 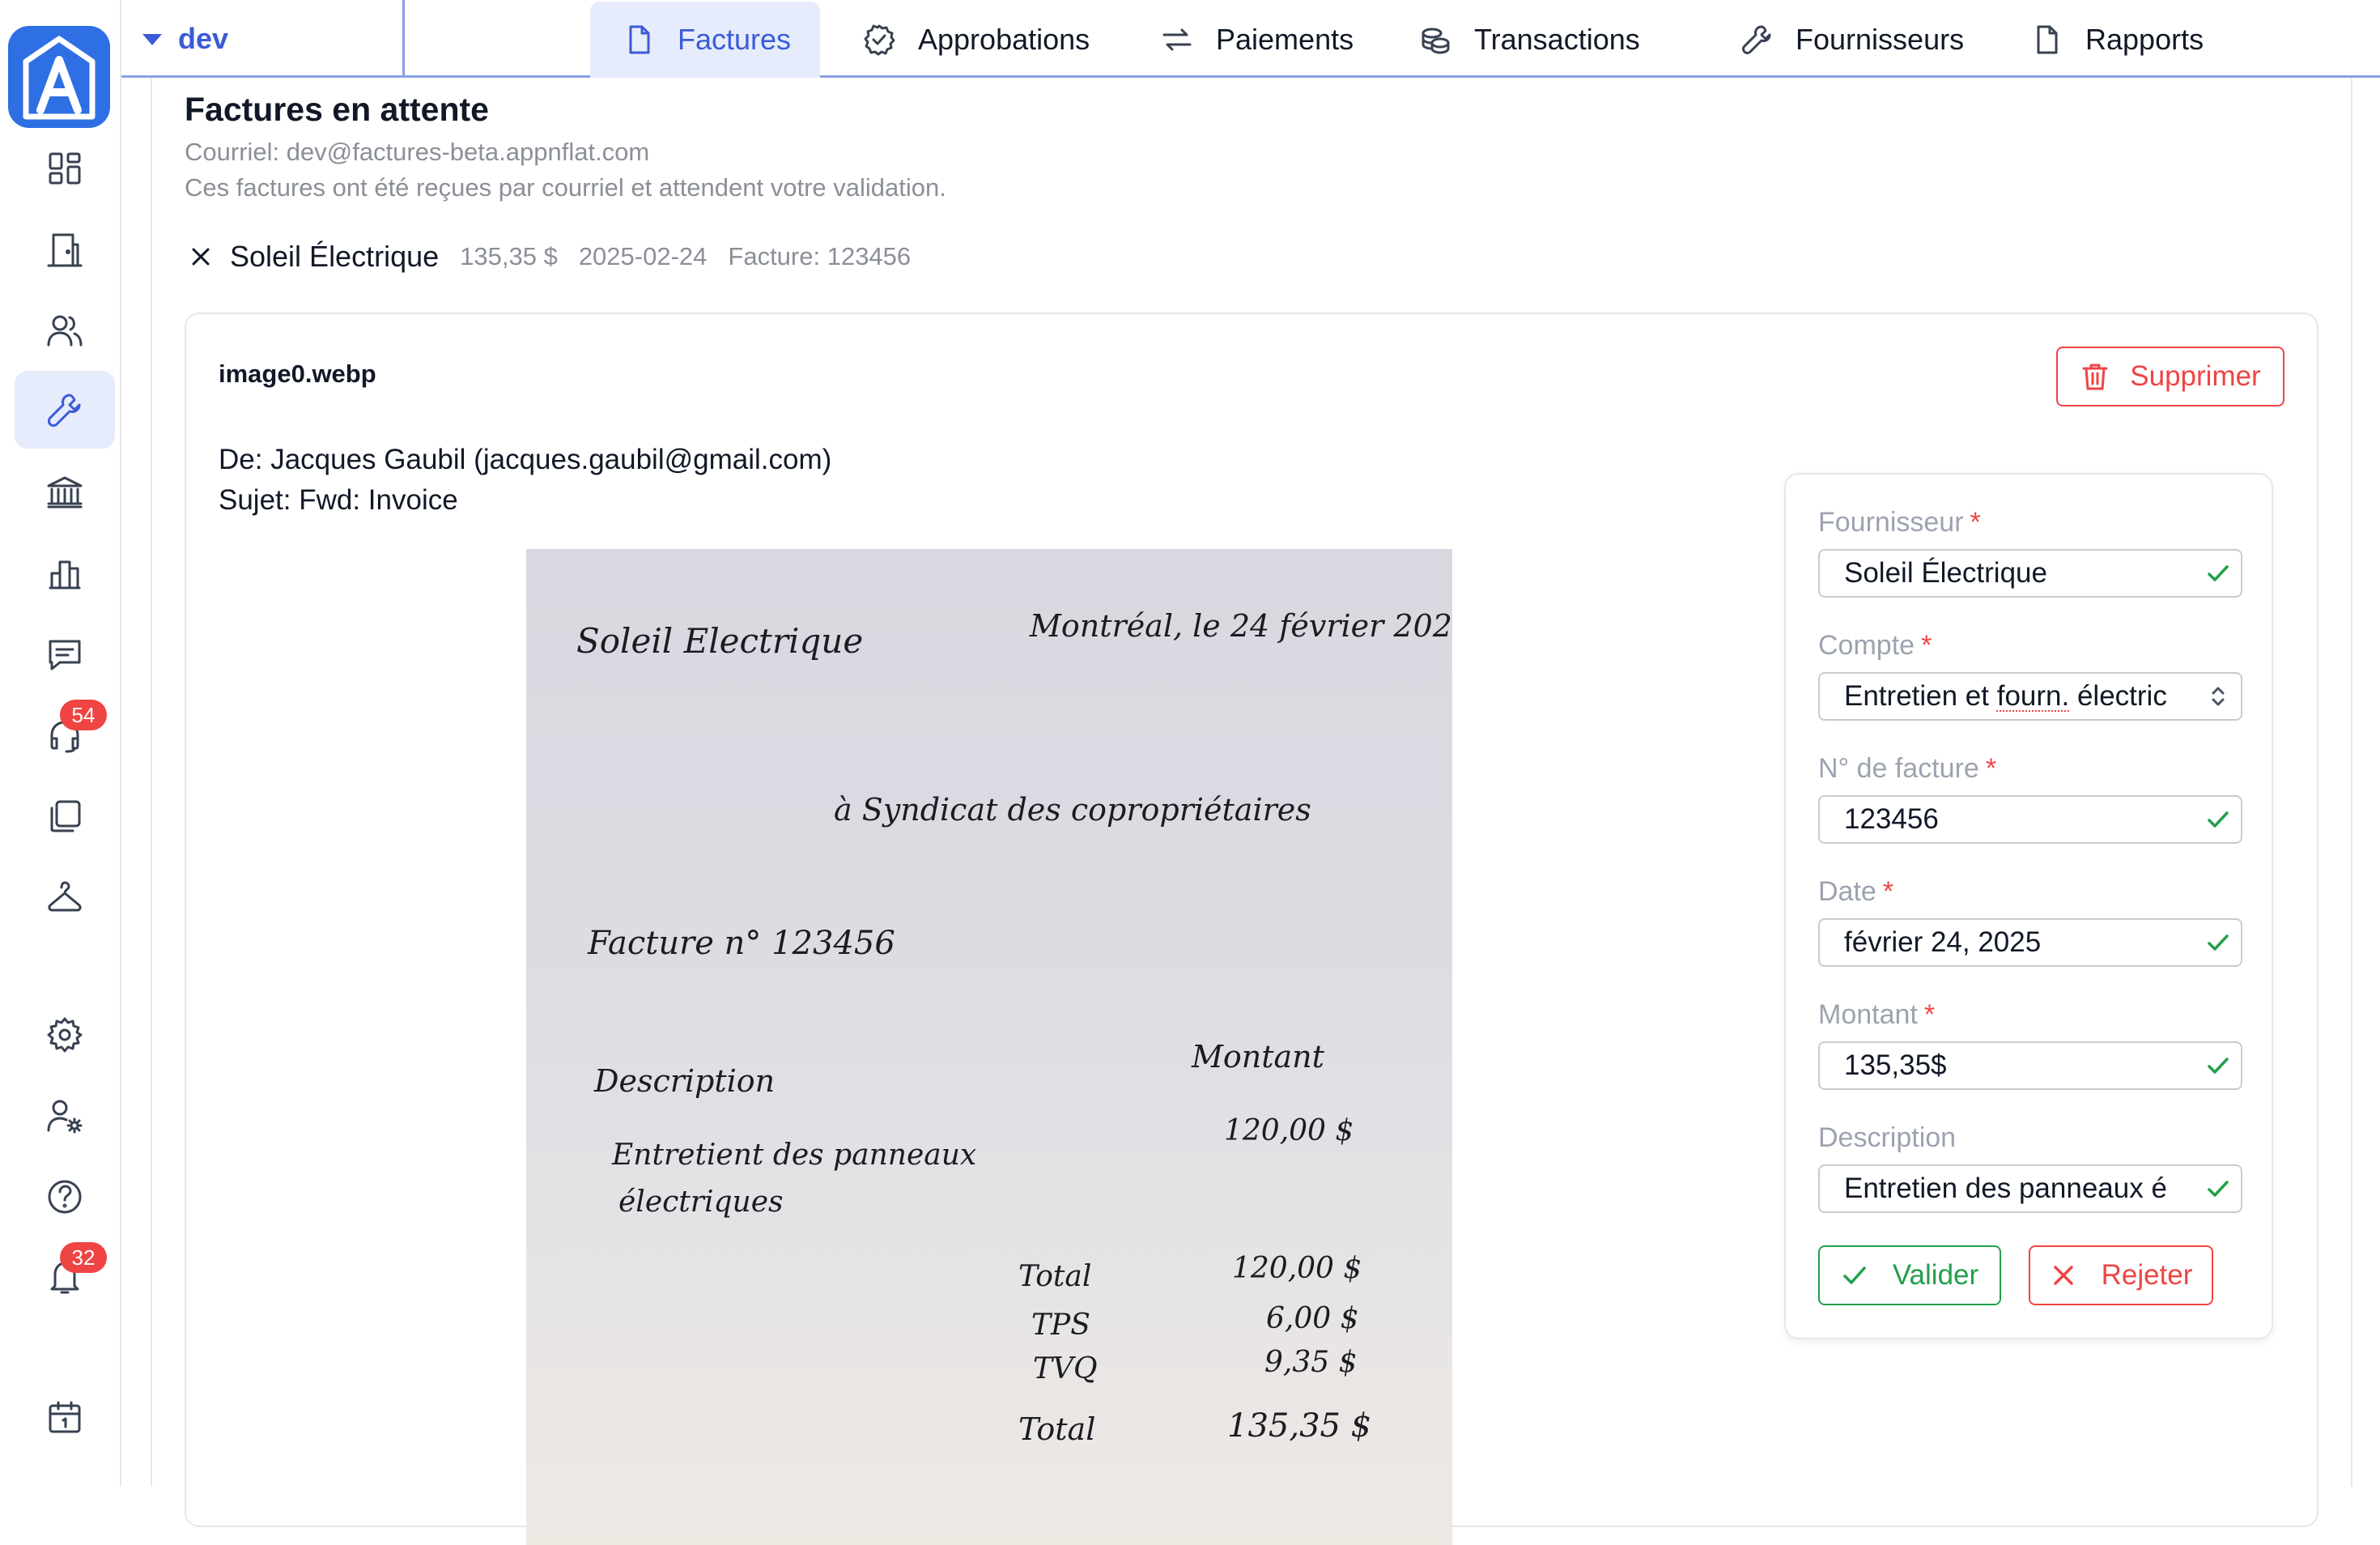 I want to click on scan-total-label: Total, so click(x=1054, y=1276).